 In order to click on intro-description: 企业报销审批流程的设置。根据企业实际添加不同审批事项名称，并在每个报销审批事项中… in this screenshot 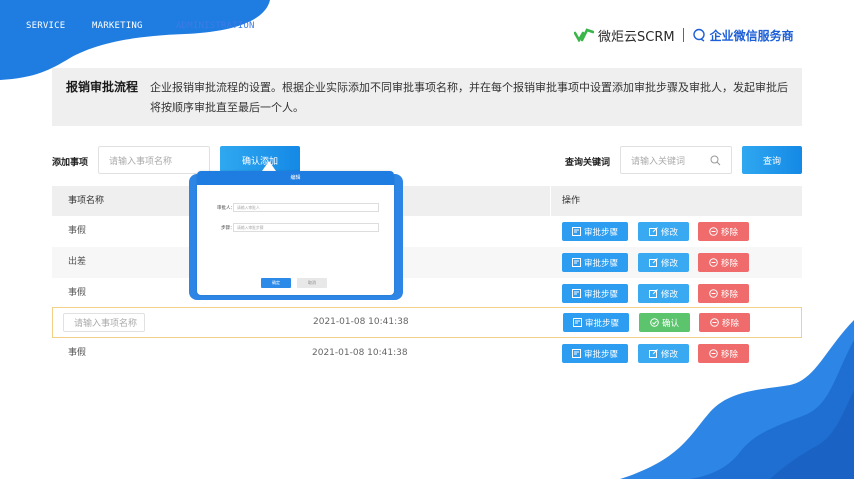, I will do `click(469, 97)`.